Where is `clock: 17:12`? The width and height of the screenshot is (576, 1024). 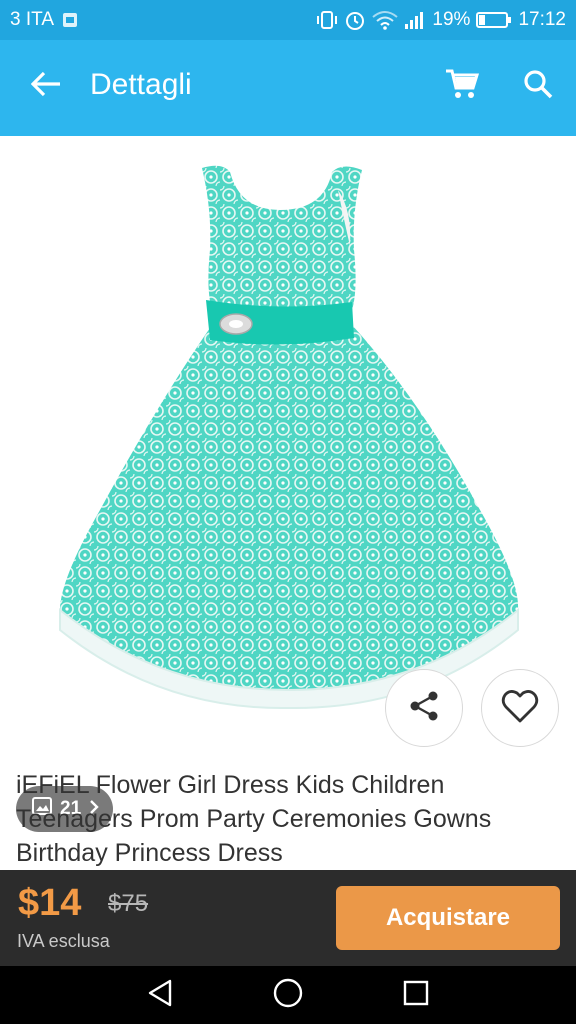
clock: 17:12 is located at coordinates (542, 19).